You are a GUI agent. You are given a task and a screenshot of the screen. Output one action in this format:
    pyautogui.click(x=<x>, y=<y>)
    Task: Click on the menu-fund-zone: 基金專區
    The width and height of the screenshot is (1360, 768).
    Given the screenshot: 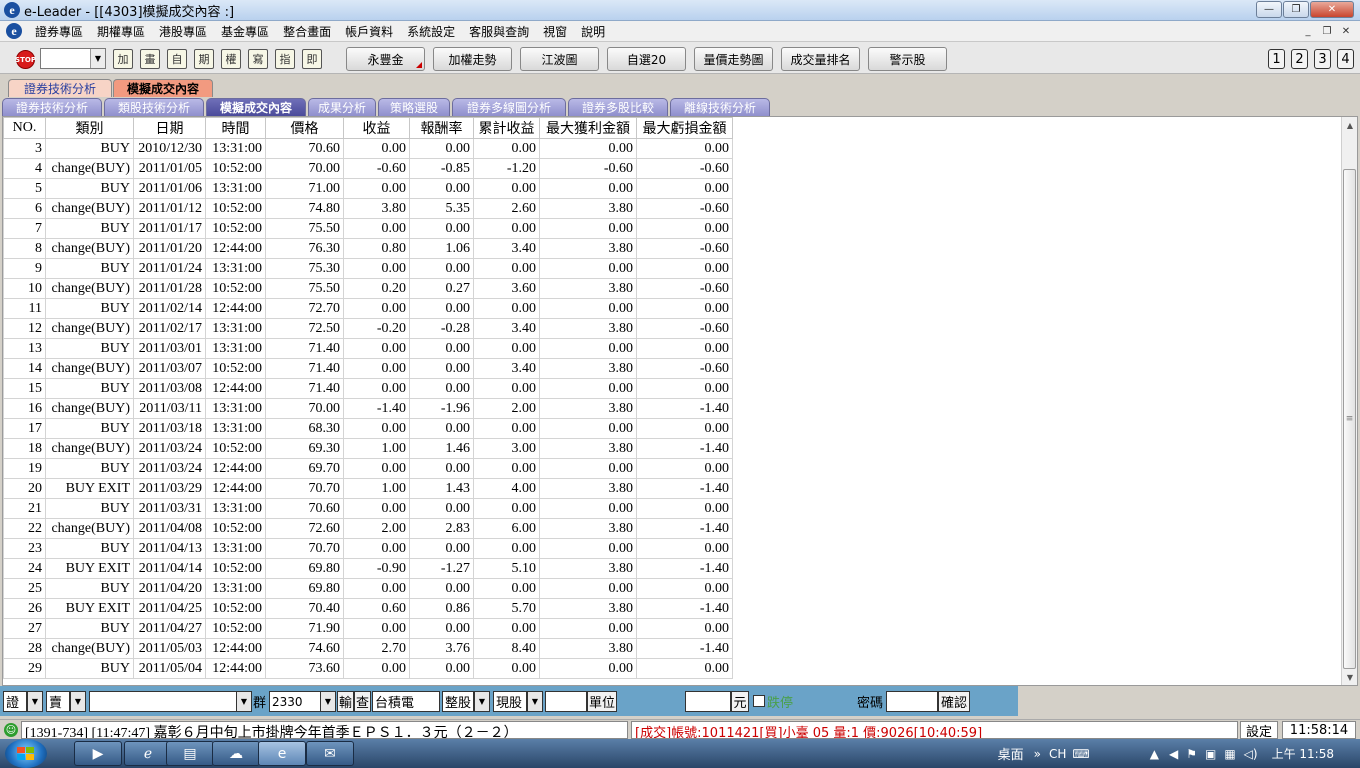 What is the action you would take?
    pyautogui.click(x=245, y=31)
    